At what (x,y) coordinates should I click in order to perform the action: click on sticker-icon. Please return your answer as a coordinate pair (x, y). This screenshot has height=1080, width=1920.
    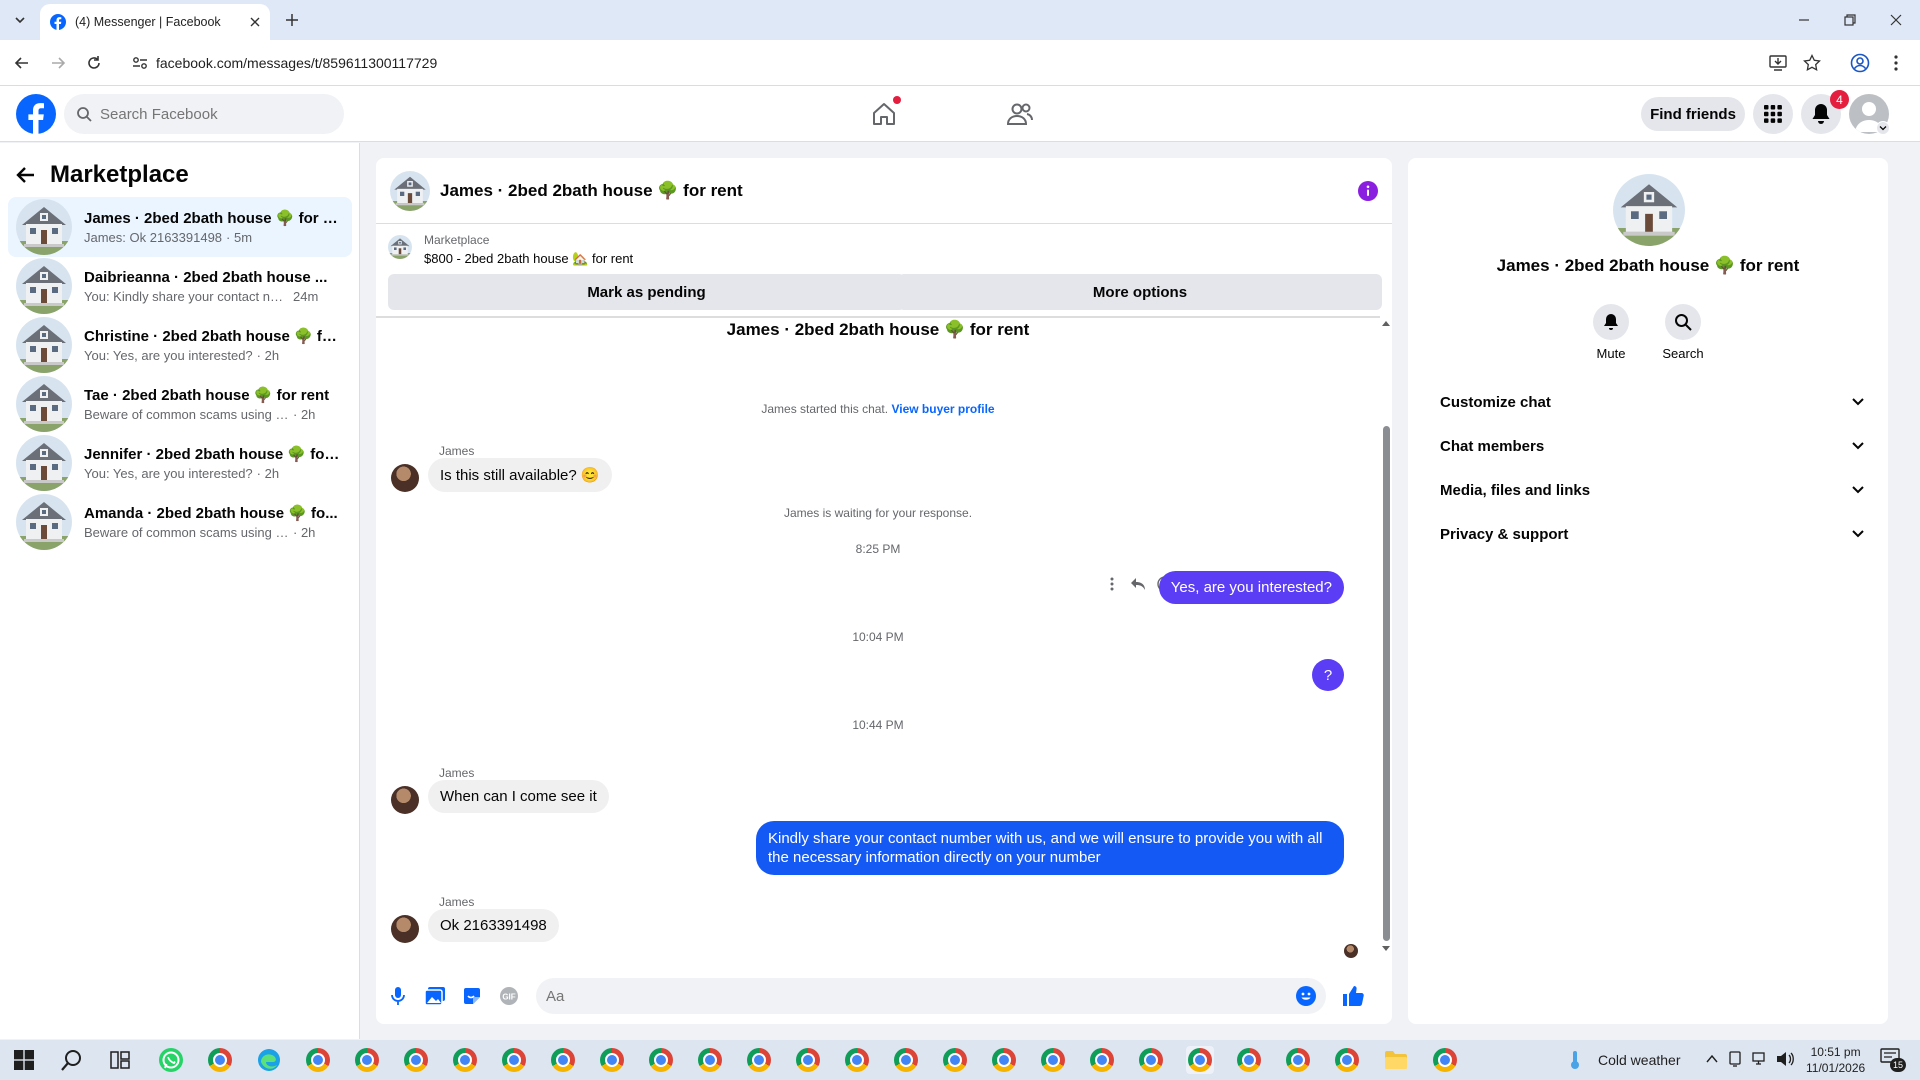
    Looking at the image, I should click on (472, 996).